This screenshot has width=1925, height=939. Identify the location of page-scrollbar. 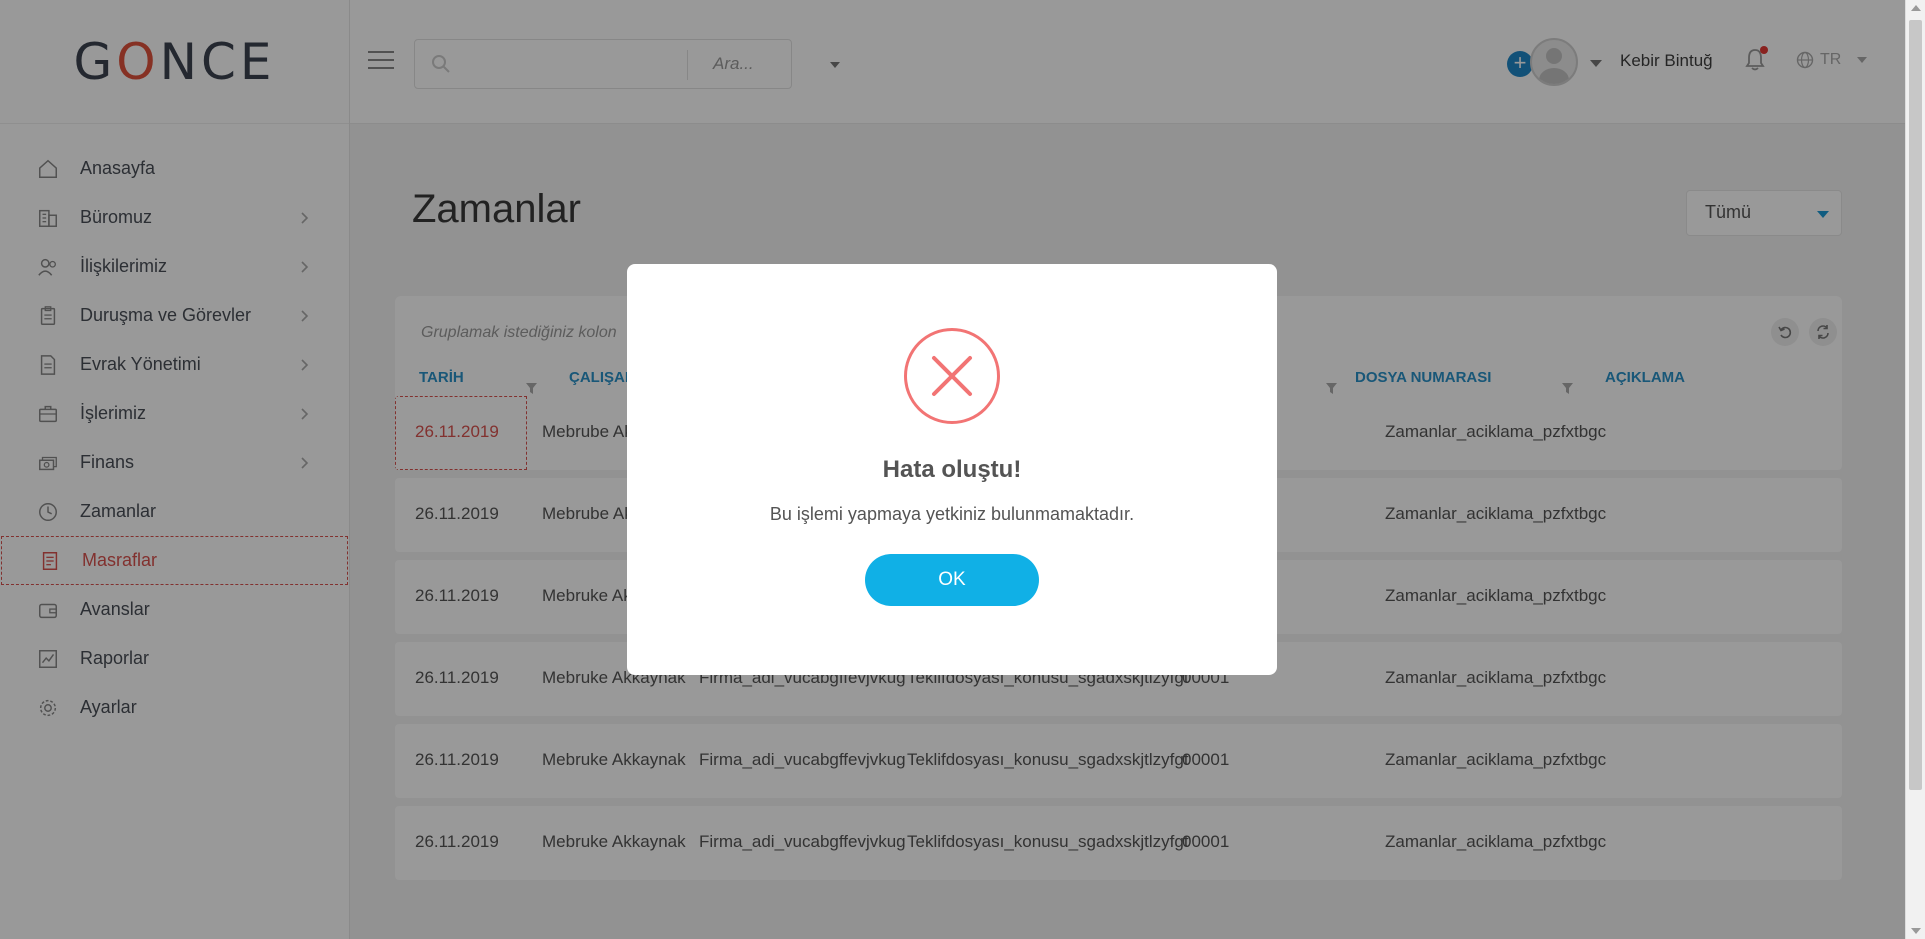
(1915, 469).